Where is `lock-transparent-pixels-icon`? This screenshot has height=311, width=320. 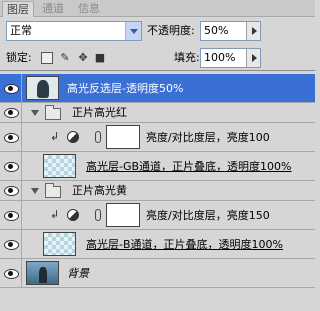
lock-transparent-pixels-icon is located at coordinates (47, 58).